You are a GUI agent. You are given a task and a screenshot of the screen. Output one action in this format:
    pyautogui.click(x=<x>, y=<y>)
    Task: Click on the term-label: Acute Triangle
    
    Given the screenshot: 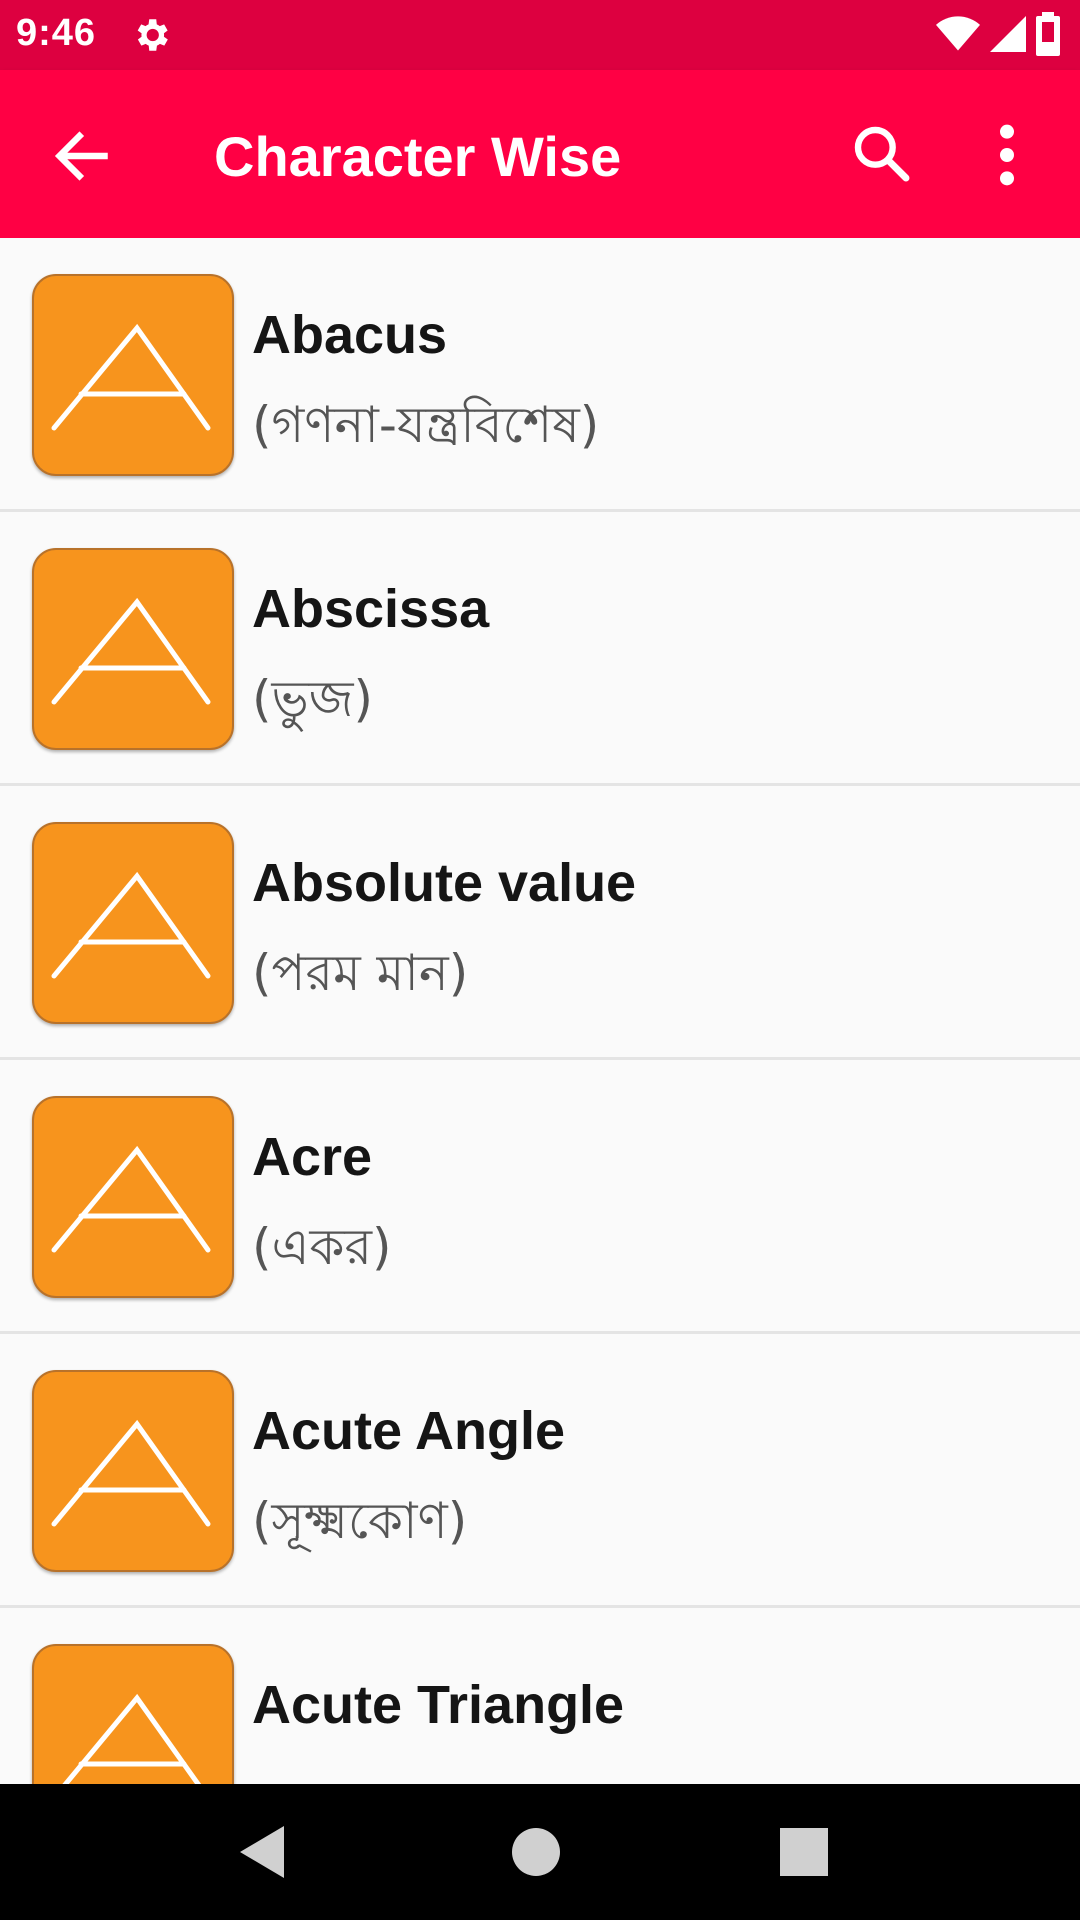 What is the action you would take?
    pyautogui.click(x=438, y=1705)
    